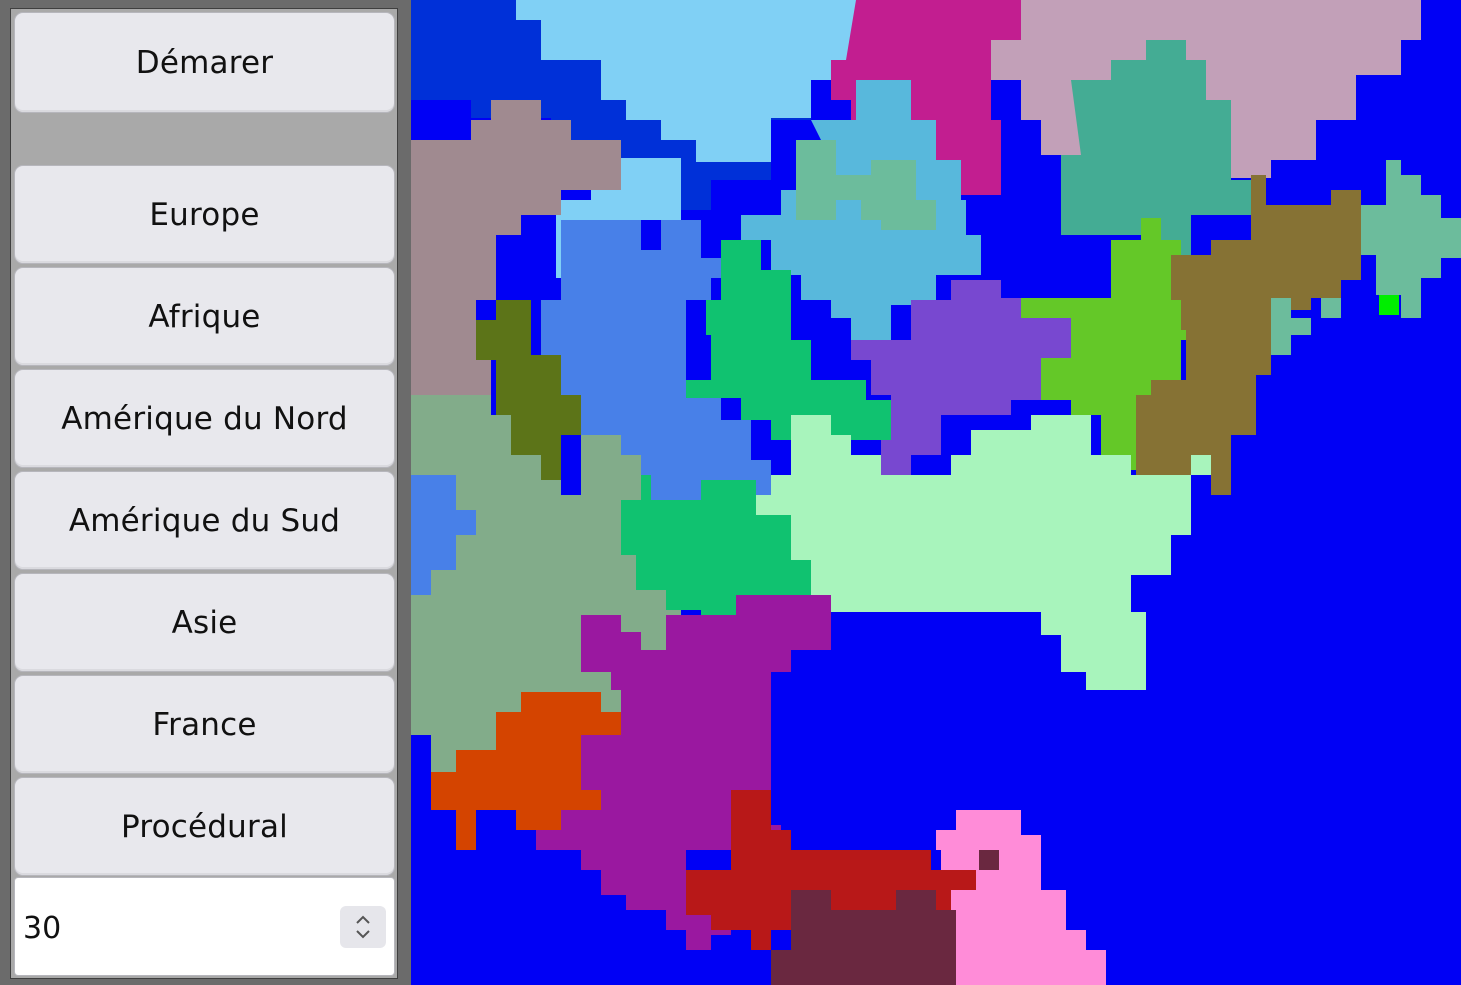 The height and width of the screenshot is (985, 1461). I want to click on up-down-chevron-icon, so click(363, 927).